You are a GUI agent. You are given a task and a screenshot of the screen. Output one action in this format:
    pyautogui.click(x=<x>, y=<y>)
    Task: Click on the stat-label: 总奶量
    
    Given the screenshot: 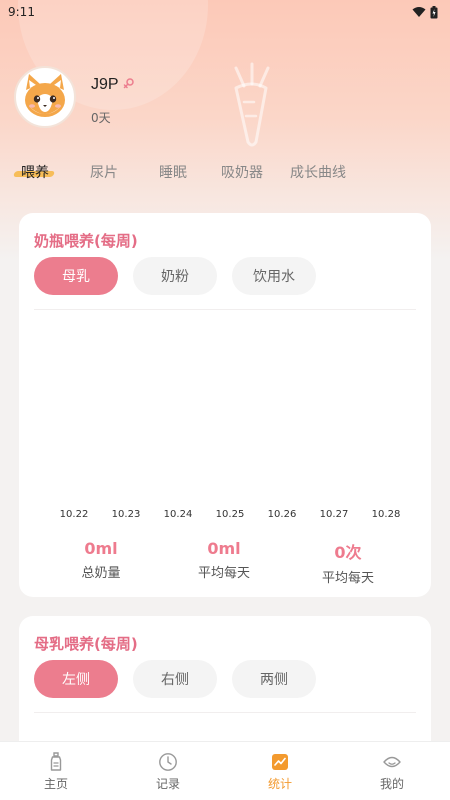 What is the action you would take?
    pyautogui.click(x=101, y=573)
    